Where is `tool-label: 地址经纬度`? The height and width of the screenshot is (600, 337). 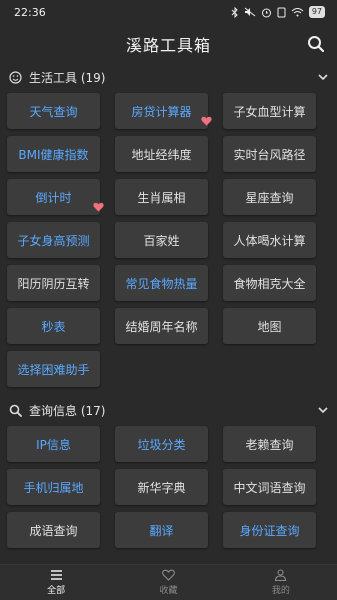 tool-label: 地址经纬度 is located at coordinates (161, 154).